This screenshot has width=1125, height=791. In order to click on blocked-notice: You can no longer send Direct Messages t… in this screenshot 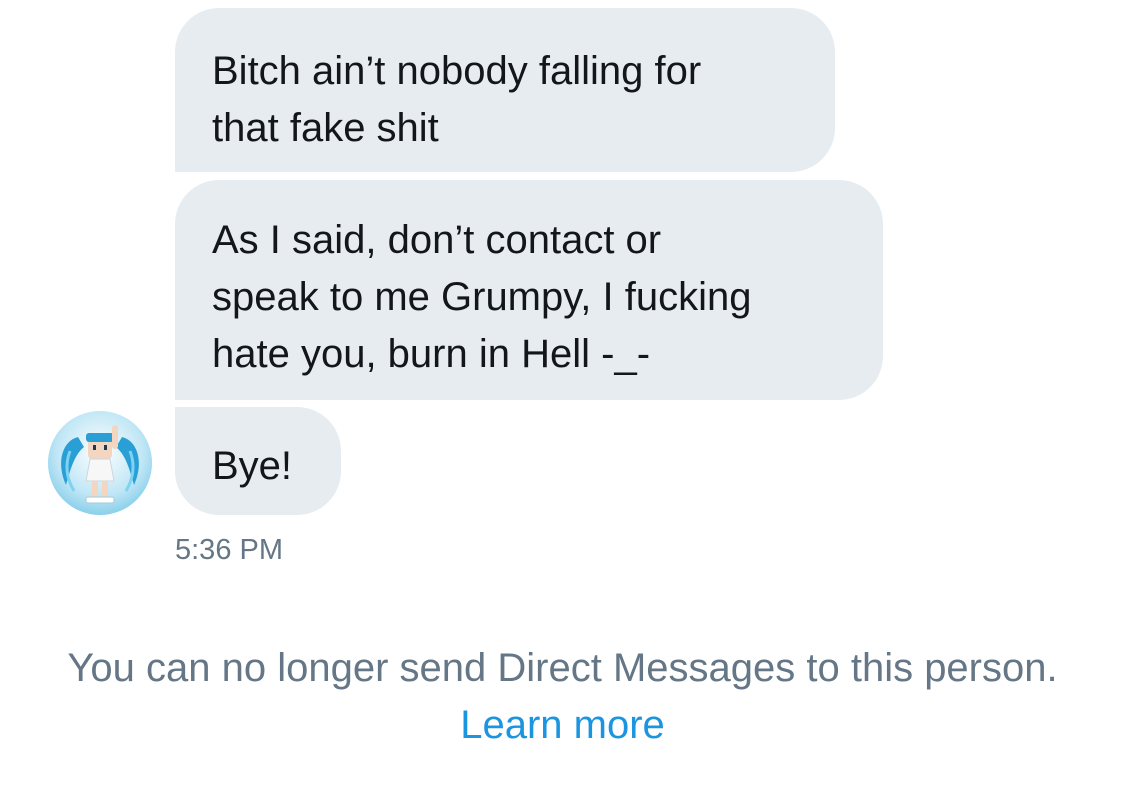, I will do `click(562, 697)`.